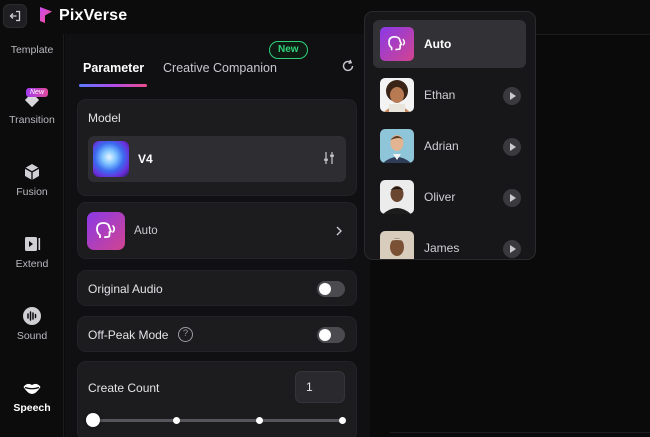 Image resolution: width=650 pixels, height=437 pixels. Describe the element at coordinates (348, 66) in the screenshot. I see `refresh-icon` at that location.